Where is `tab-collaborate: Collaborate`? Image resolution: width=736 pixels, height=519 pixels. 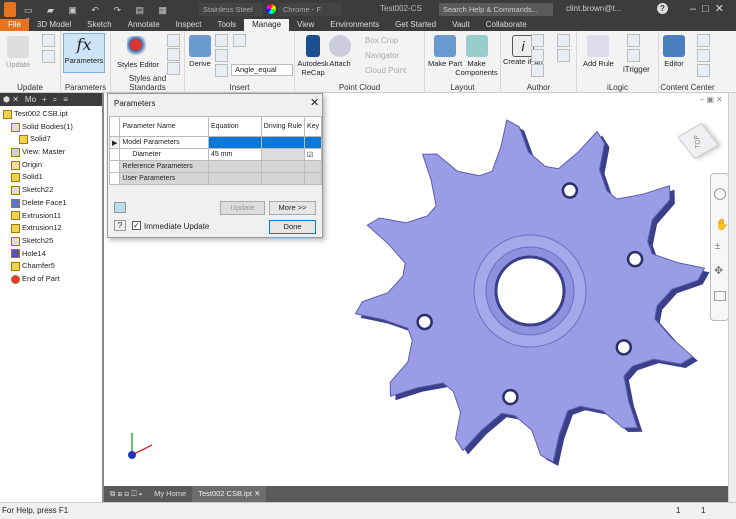 tab-collaborate: Collaborate is located at coordinates (506, 25).